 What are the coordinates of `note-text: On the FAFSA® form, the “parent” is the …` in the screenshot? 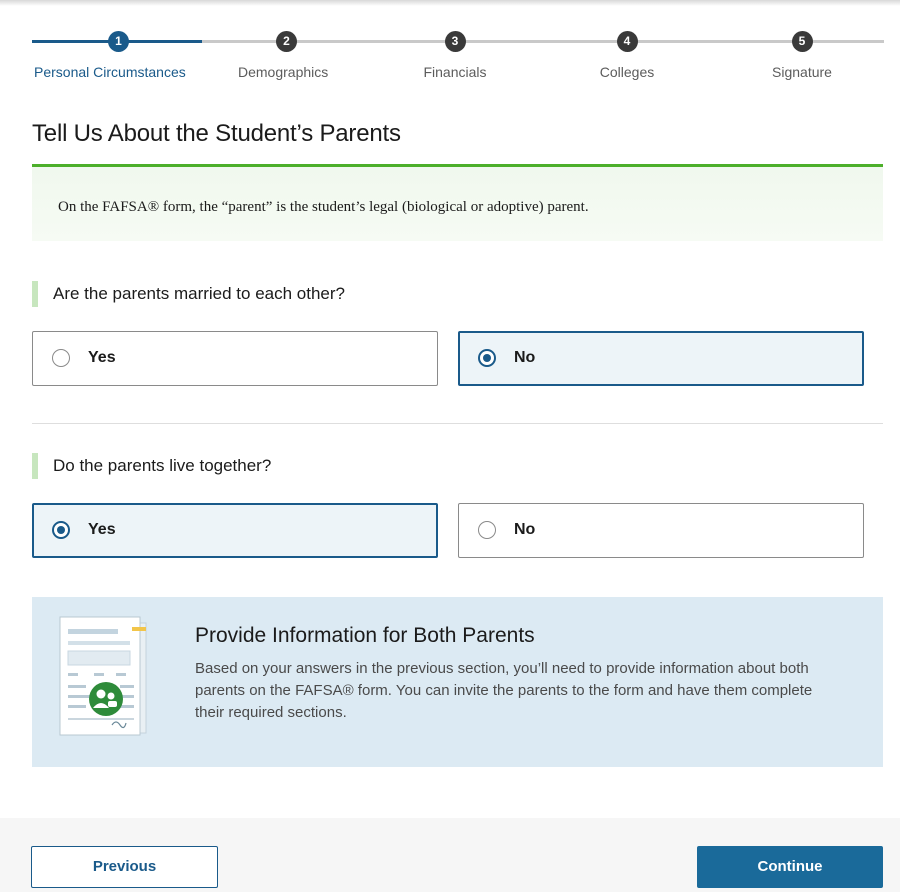 It's located at (323, 207).